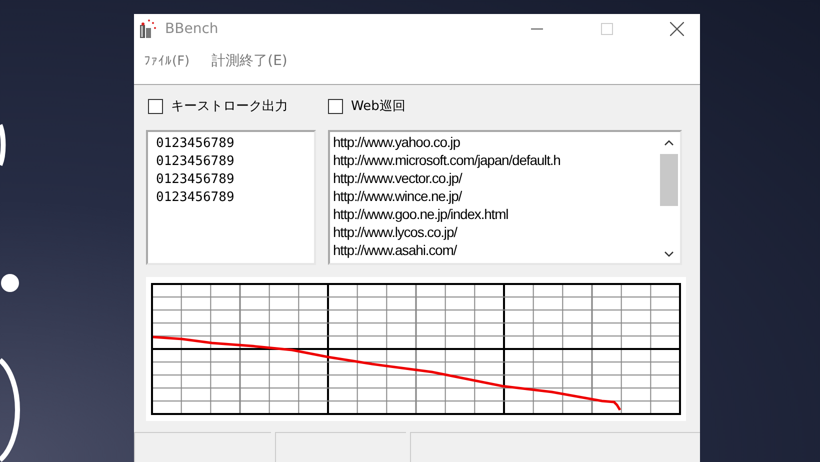  I want to click on menu-item: ﾌｧｲﾙ(F), so click(167, 61).